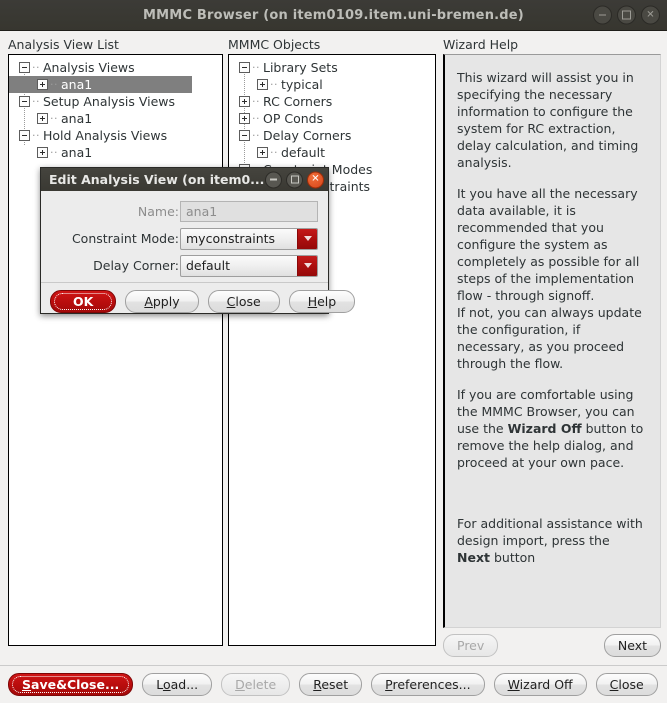 Image resolution: width=667 pixels, height=703 pixels. What do you see at coordinates (332, 101) in the screenshot?
I see `mmmc-object-node: ·· RC Corners` at bounding box center [332, 101].